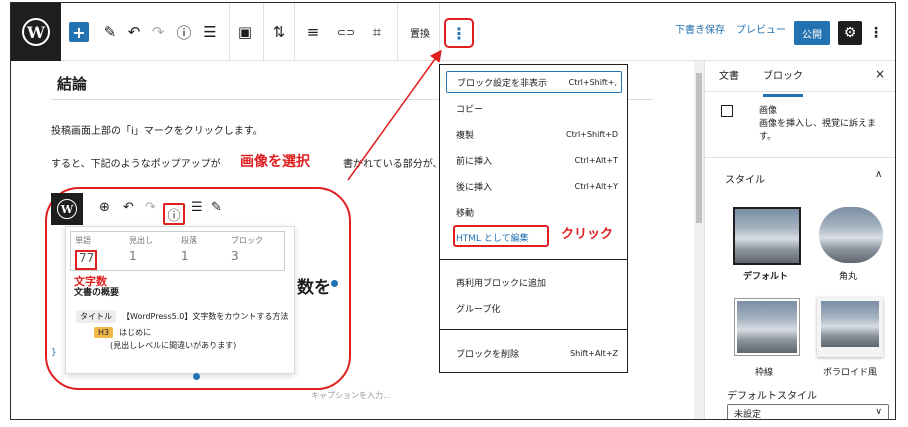  What do you see at coordinates (189, 240) in the screenshot?
I see `stat-label-paragraphs: 段落` at bounding box center [189, 240].